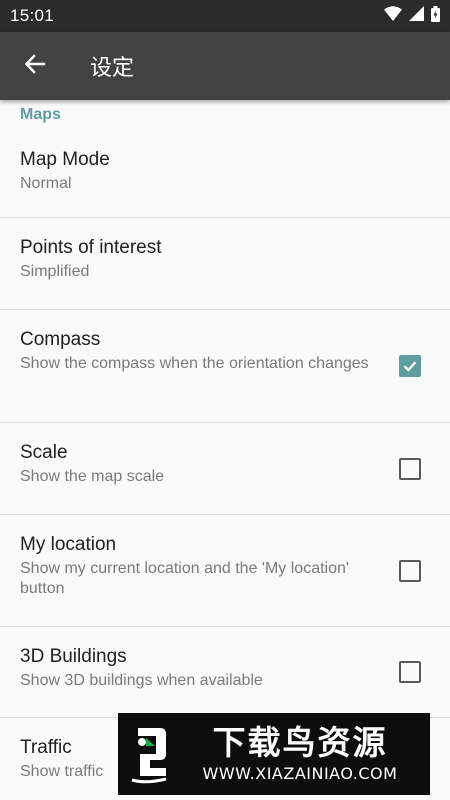 The image size is (450, 800). I want to click on wifi-icon, so click(393, 16).